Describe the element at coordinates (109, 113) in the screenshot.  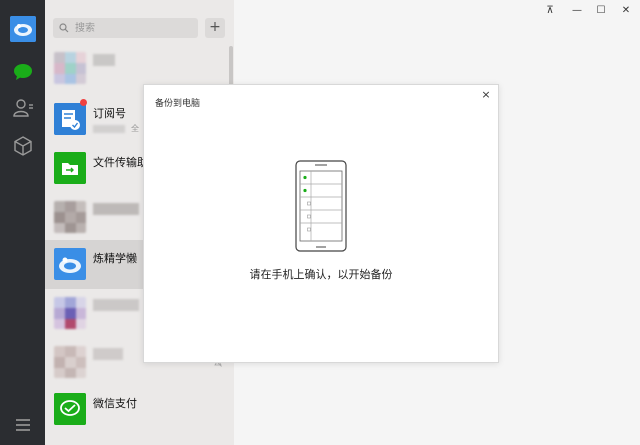
I see `session-title: 订阅号` at that location.